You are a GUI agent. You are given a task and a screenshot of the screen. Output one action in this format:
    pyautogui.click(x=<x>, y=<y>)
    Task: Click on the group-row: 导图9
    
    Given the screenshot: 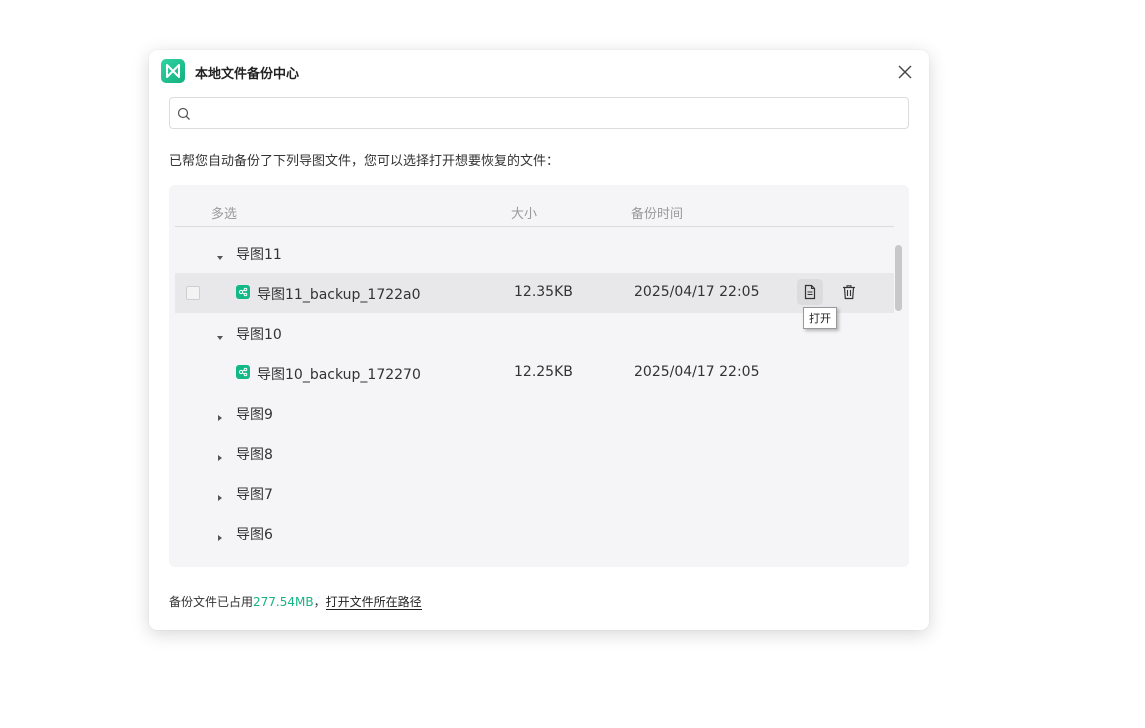 What is the action you would take?
    pyautogui.click(x=534, y=413)
    